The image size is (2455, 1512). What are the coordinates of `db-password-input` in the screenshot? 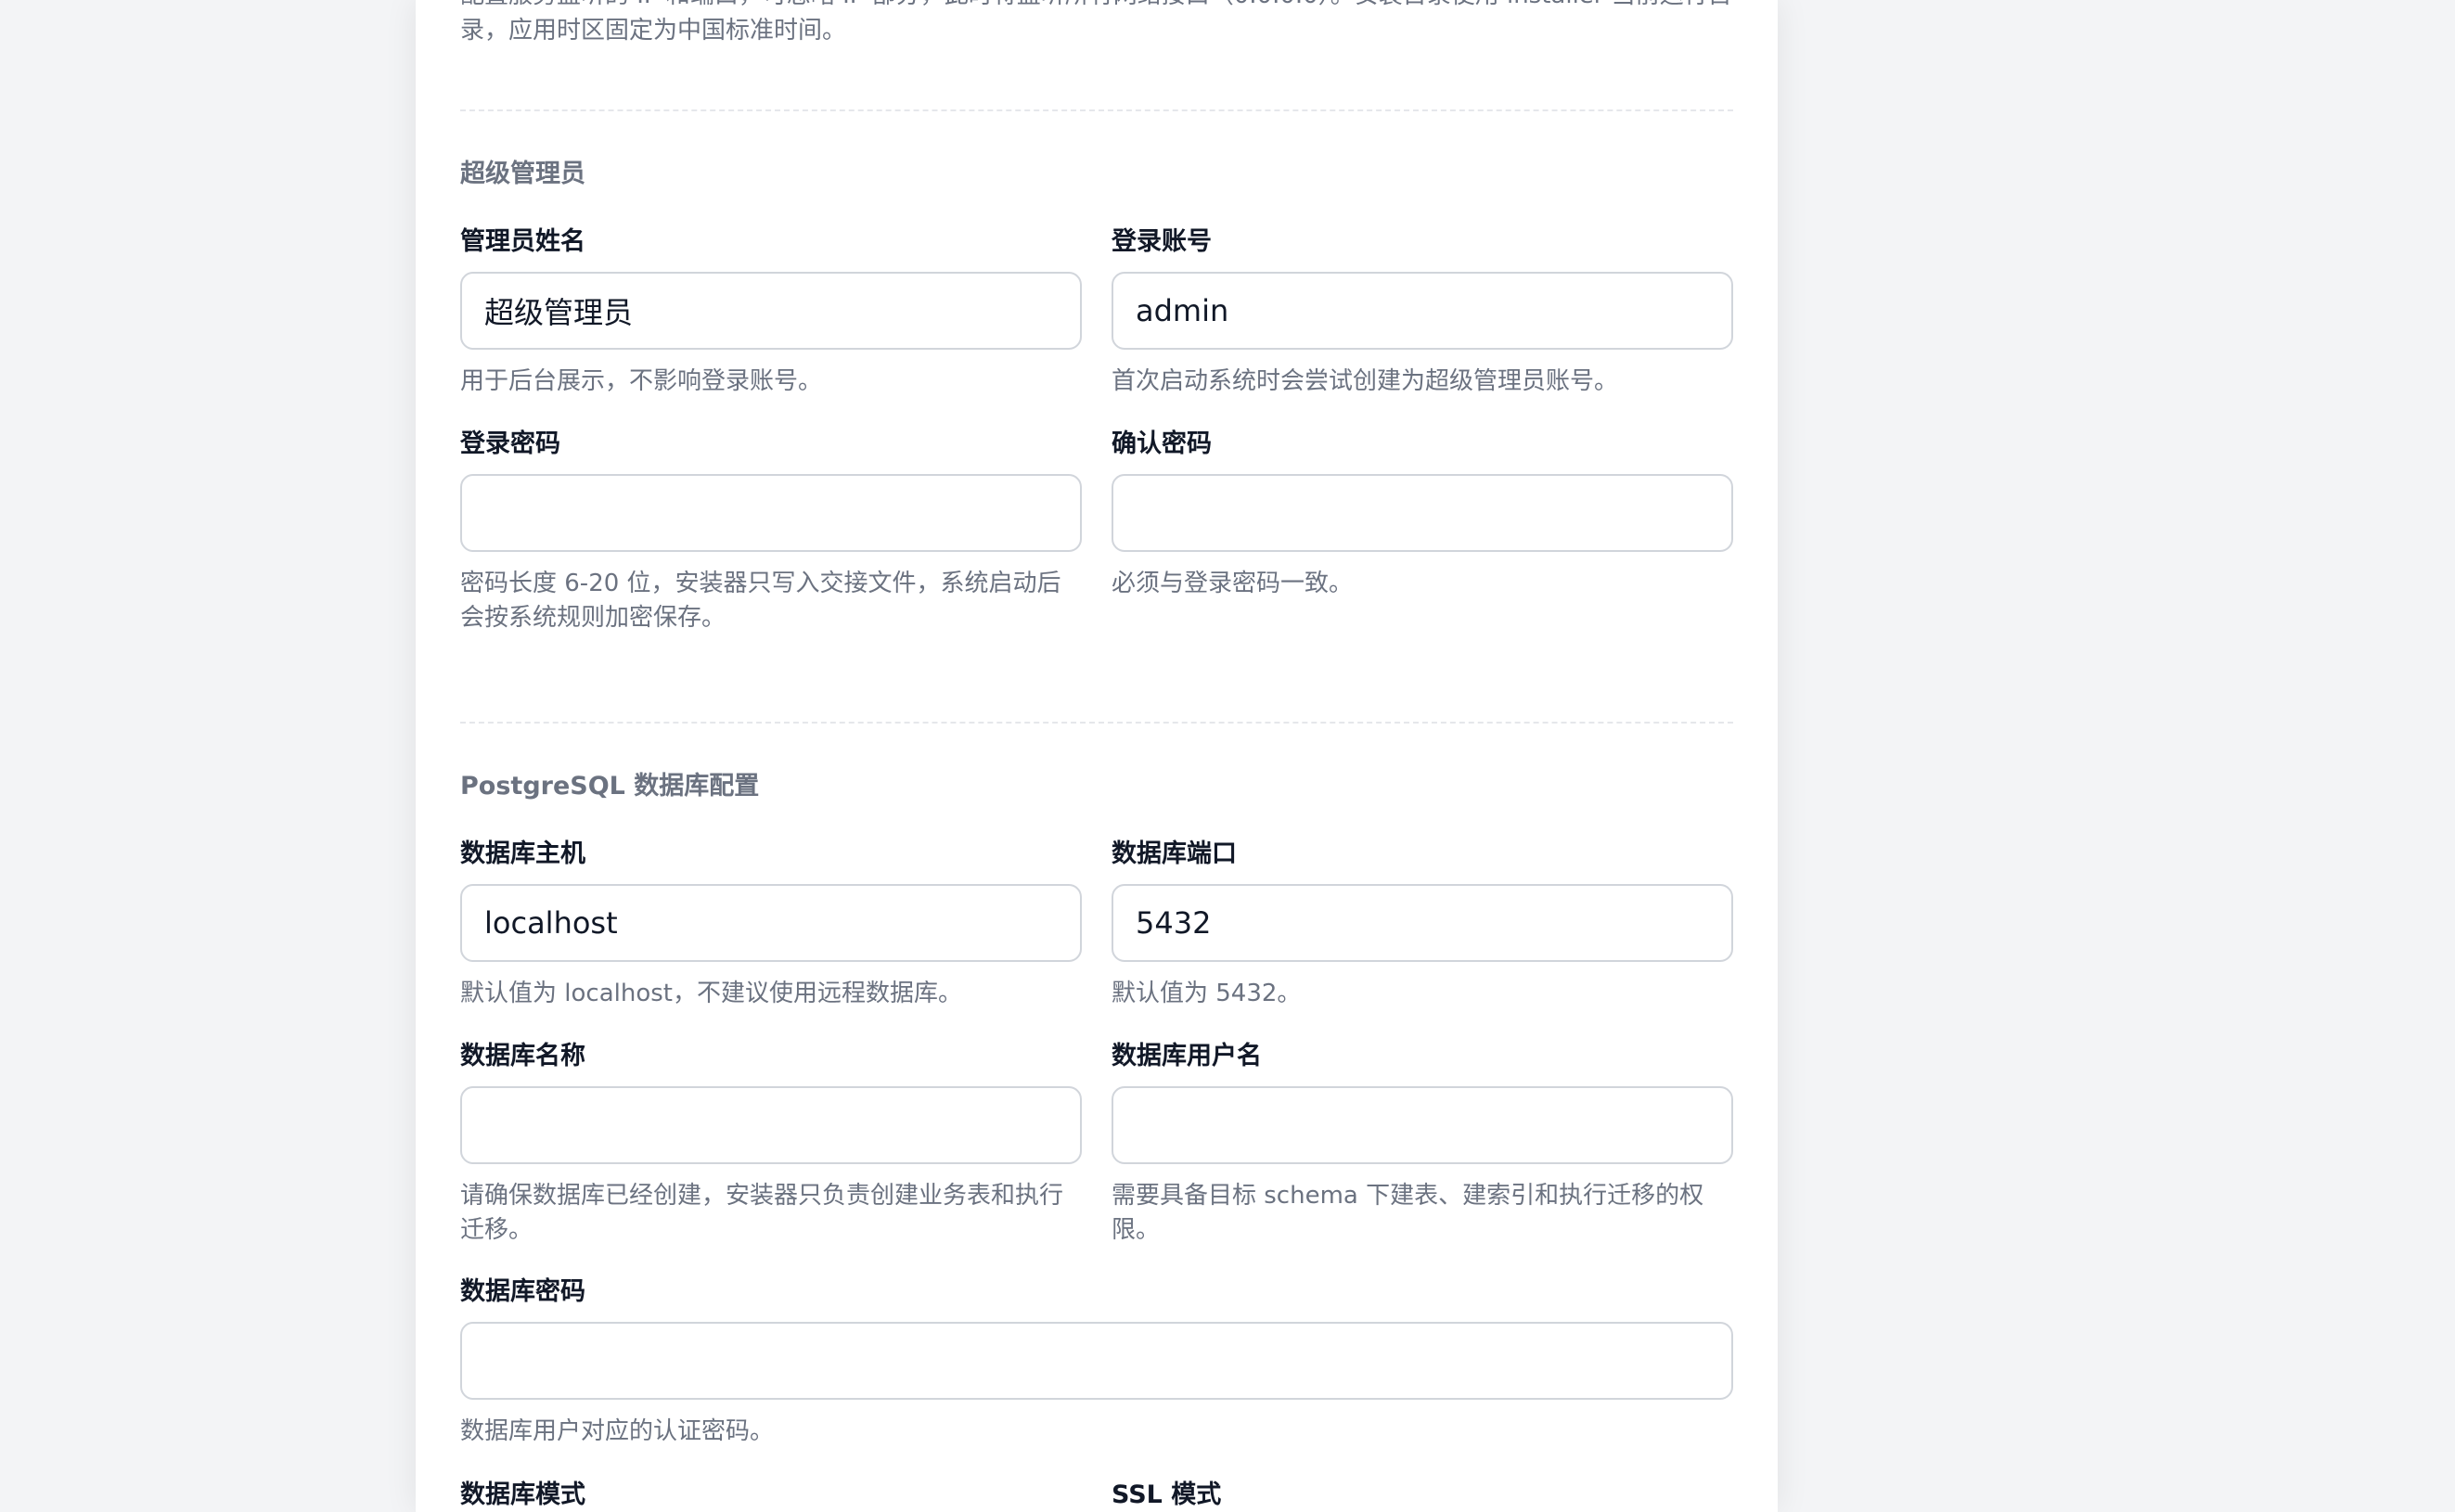 It's located at (1096, 1361).